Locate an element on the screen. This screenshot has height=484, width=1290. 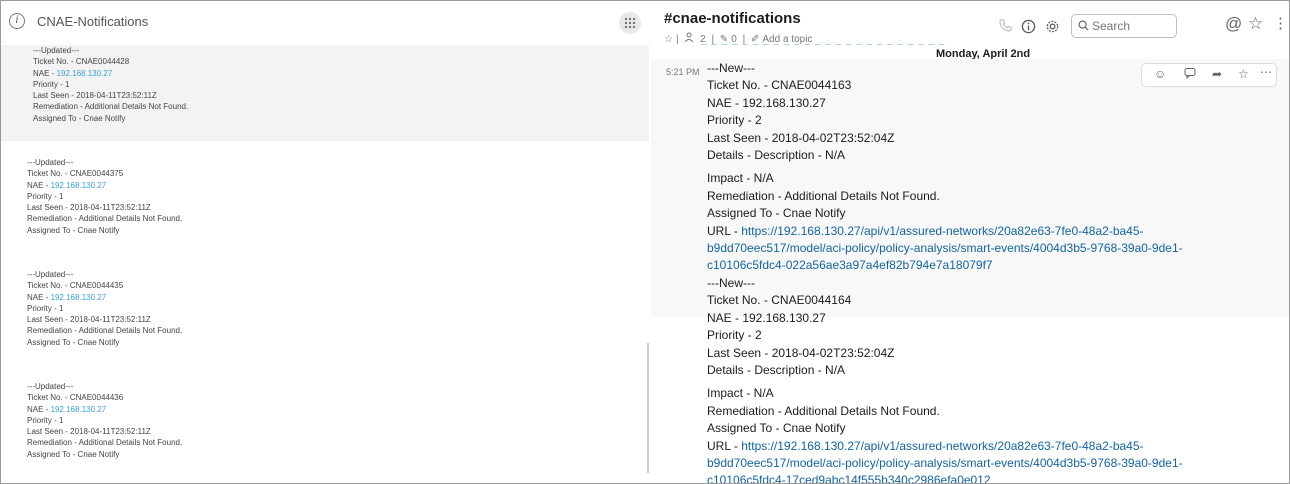
gear-icon is located at coordinates (1052, 28).